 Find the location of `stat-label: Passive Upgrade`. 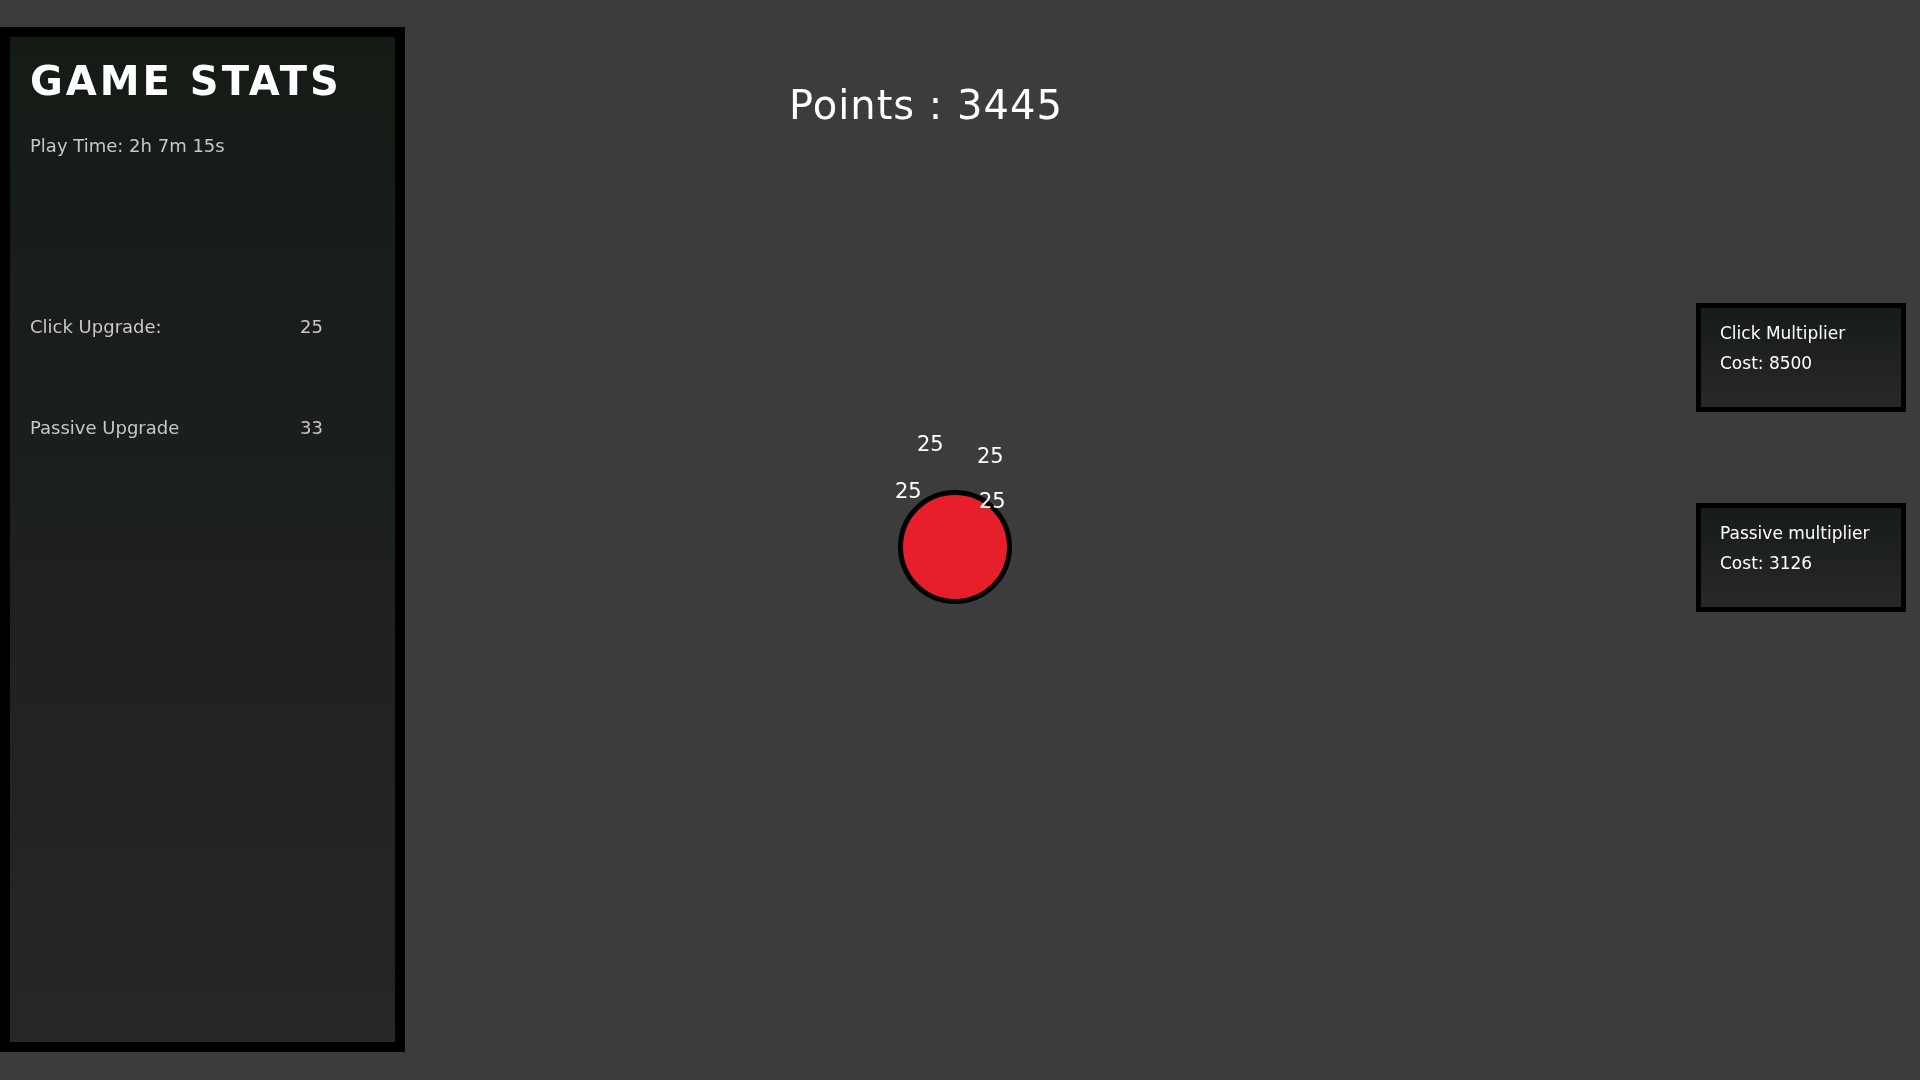

stat-label: Passive Upgrade is located at coordinates (105, 427).